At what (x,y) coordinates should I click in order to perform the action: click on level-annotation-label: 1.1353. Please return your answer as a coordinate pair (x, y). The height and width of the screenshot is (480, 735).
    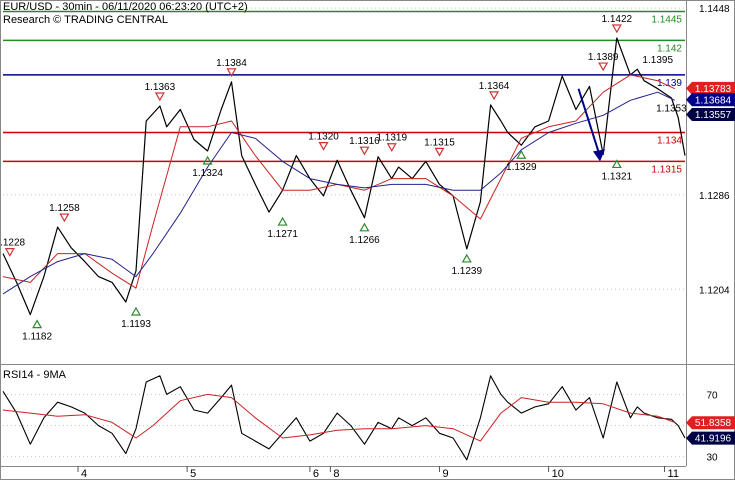
    Looking at the image, I should click on (671, 109).